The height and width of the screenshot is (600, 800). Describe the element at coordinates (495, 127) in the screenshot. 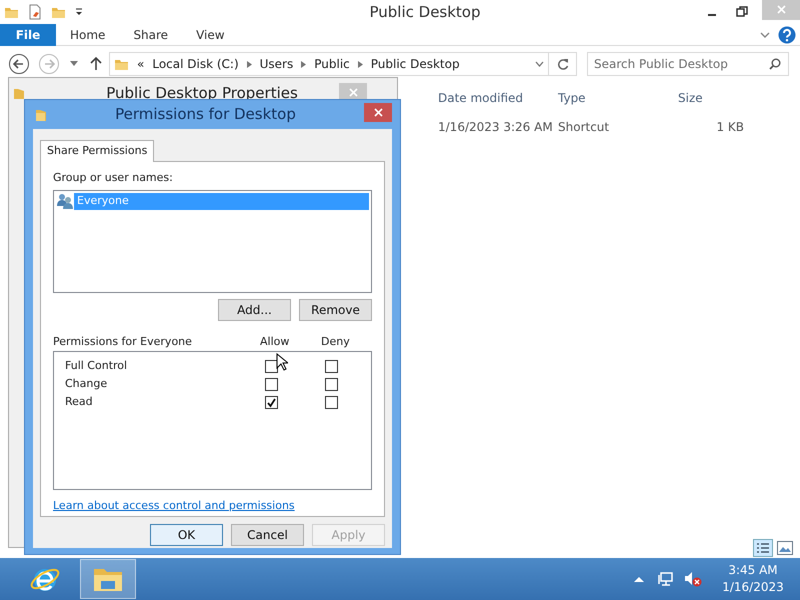

I see `table-cell-text: 1/16/2023 3:26 AM` at that location.